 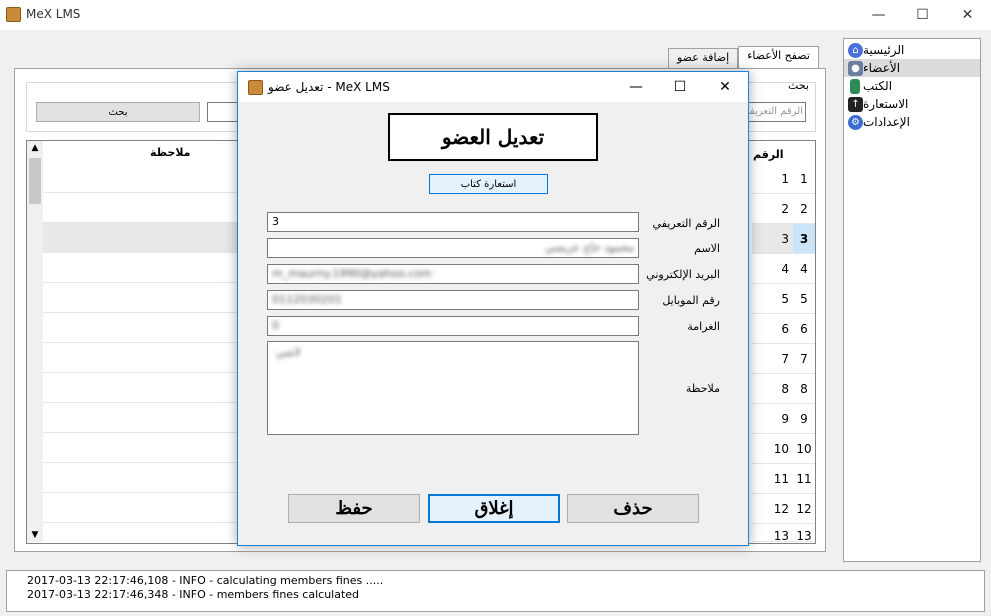 I want to click on row-header: 9, so click(x=804, y=419).